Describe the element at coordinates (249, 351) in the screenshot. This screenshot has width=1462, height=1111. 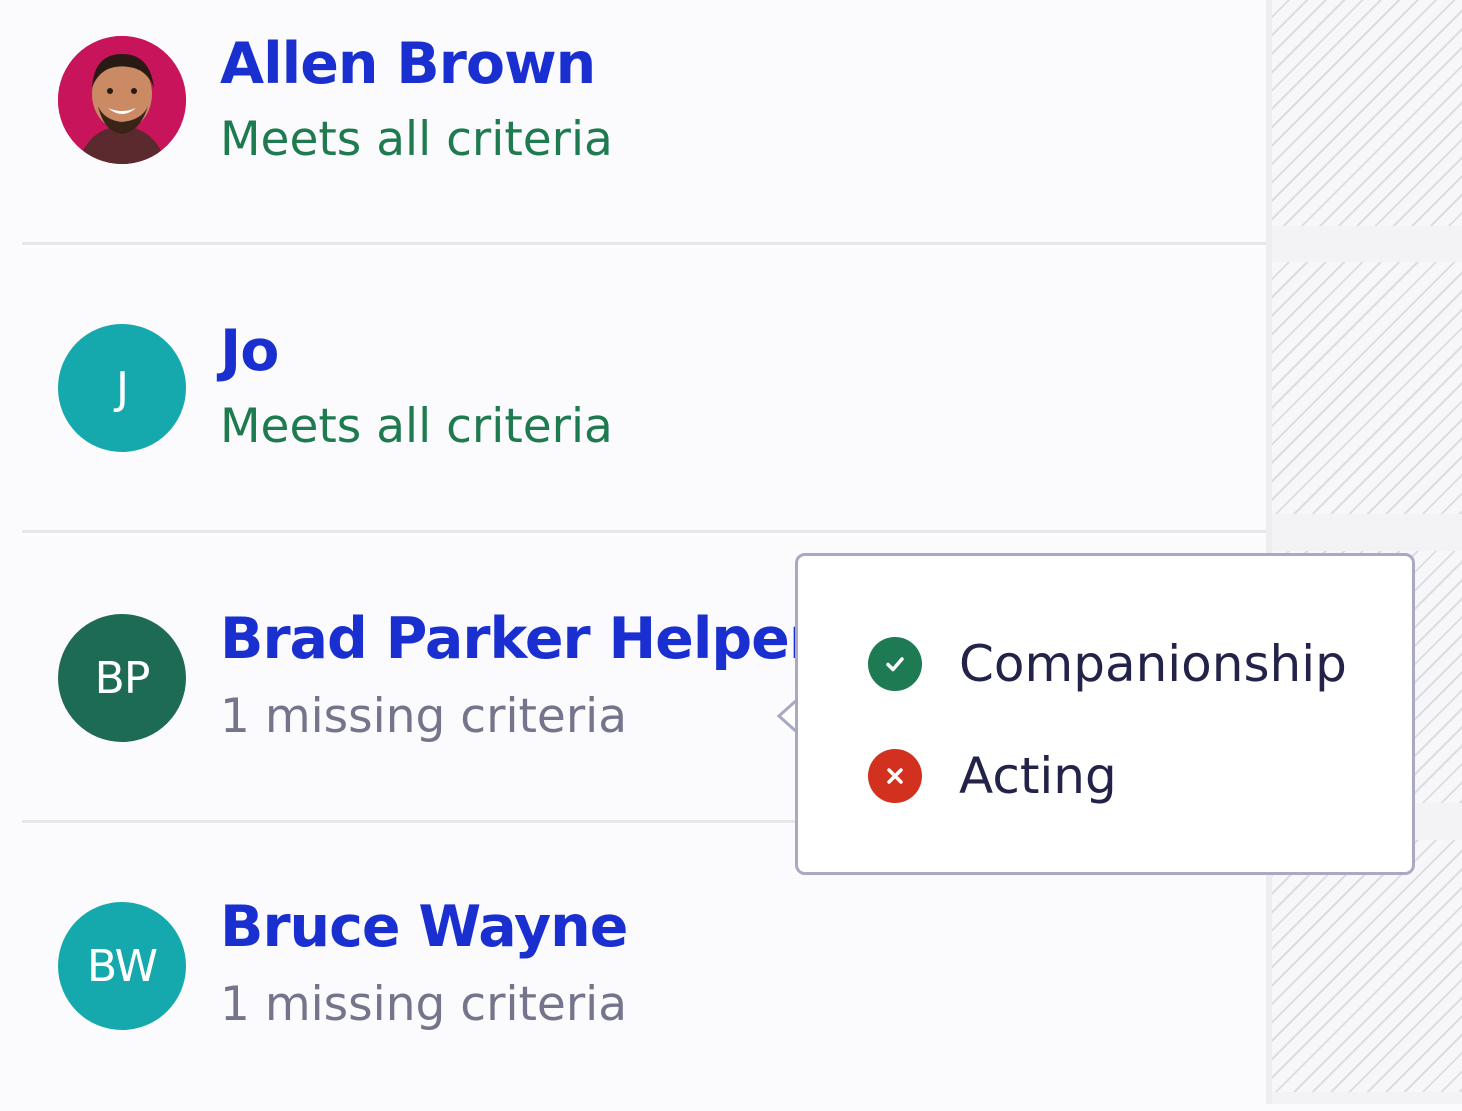
I see `person-name-link: Jo` at that location.